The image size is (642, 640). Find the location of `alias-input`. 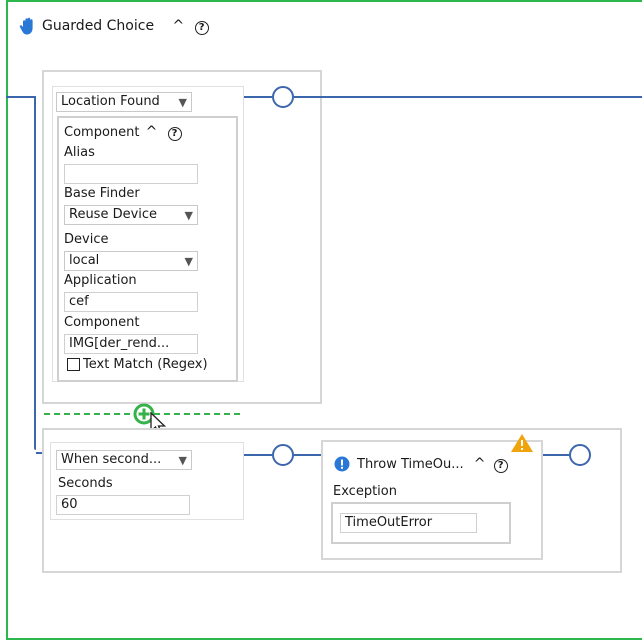

alias-input is located at coordinates (131, 174).